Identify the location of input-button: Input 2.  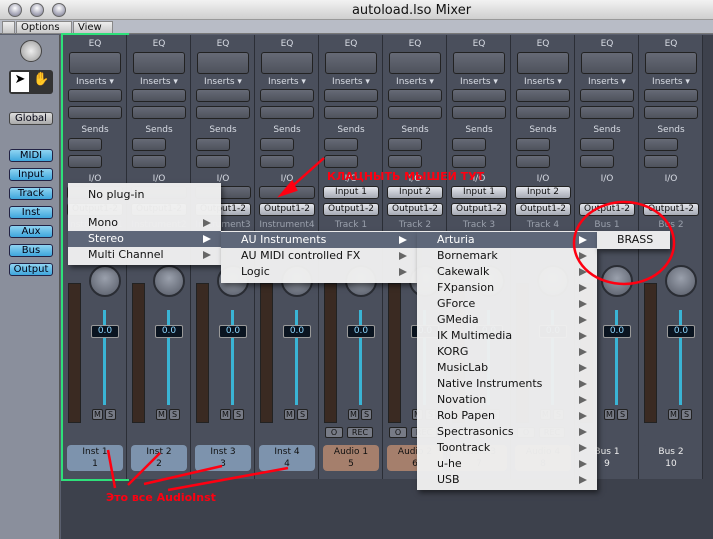
(415, 192).